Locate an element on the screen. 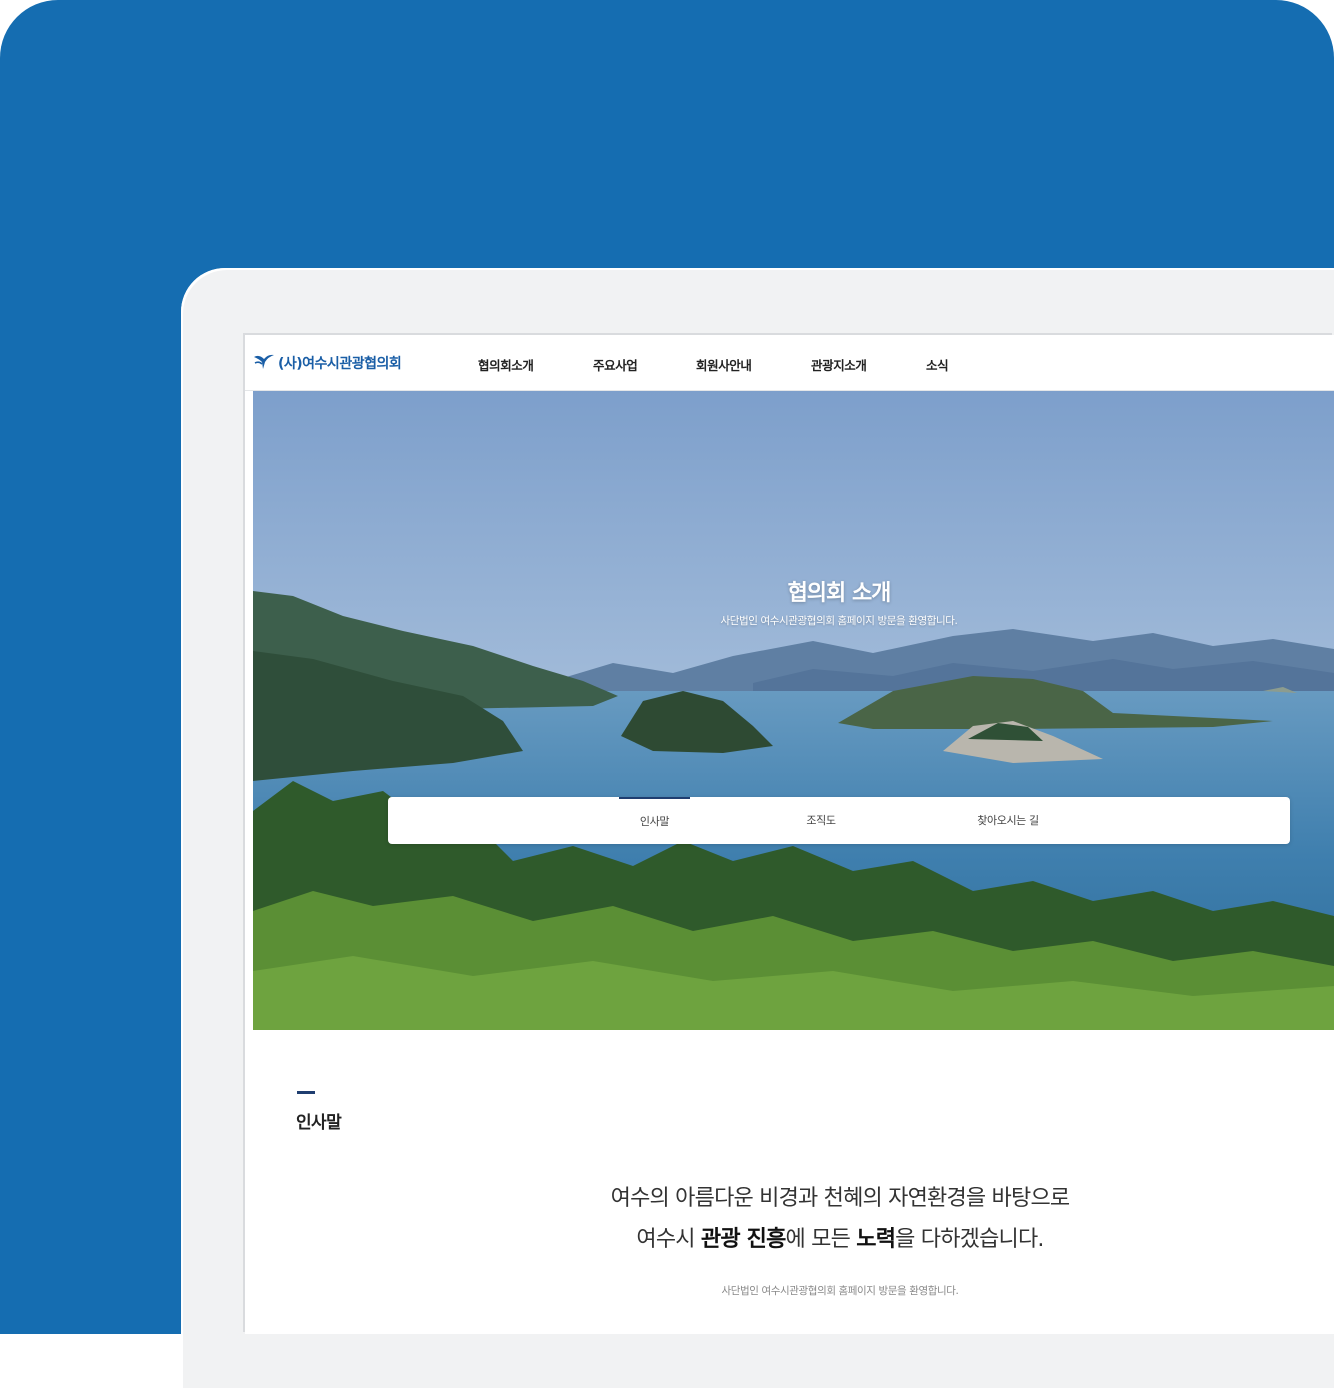  site-logo: (사)여수시관광협의회 is located at coordinates (327, 363).